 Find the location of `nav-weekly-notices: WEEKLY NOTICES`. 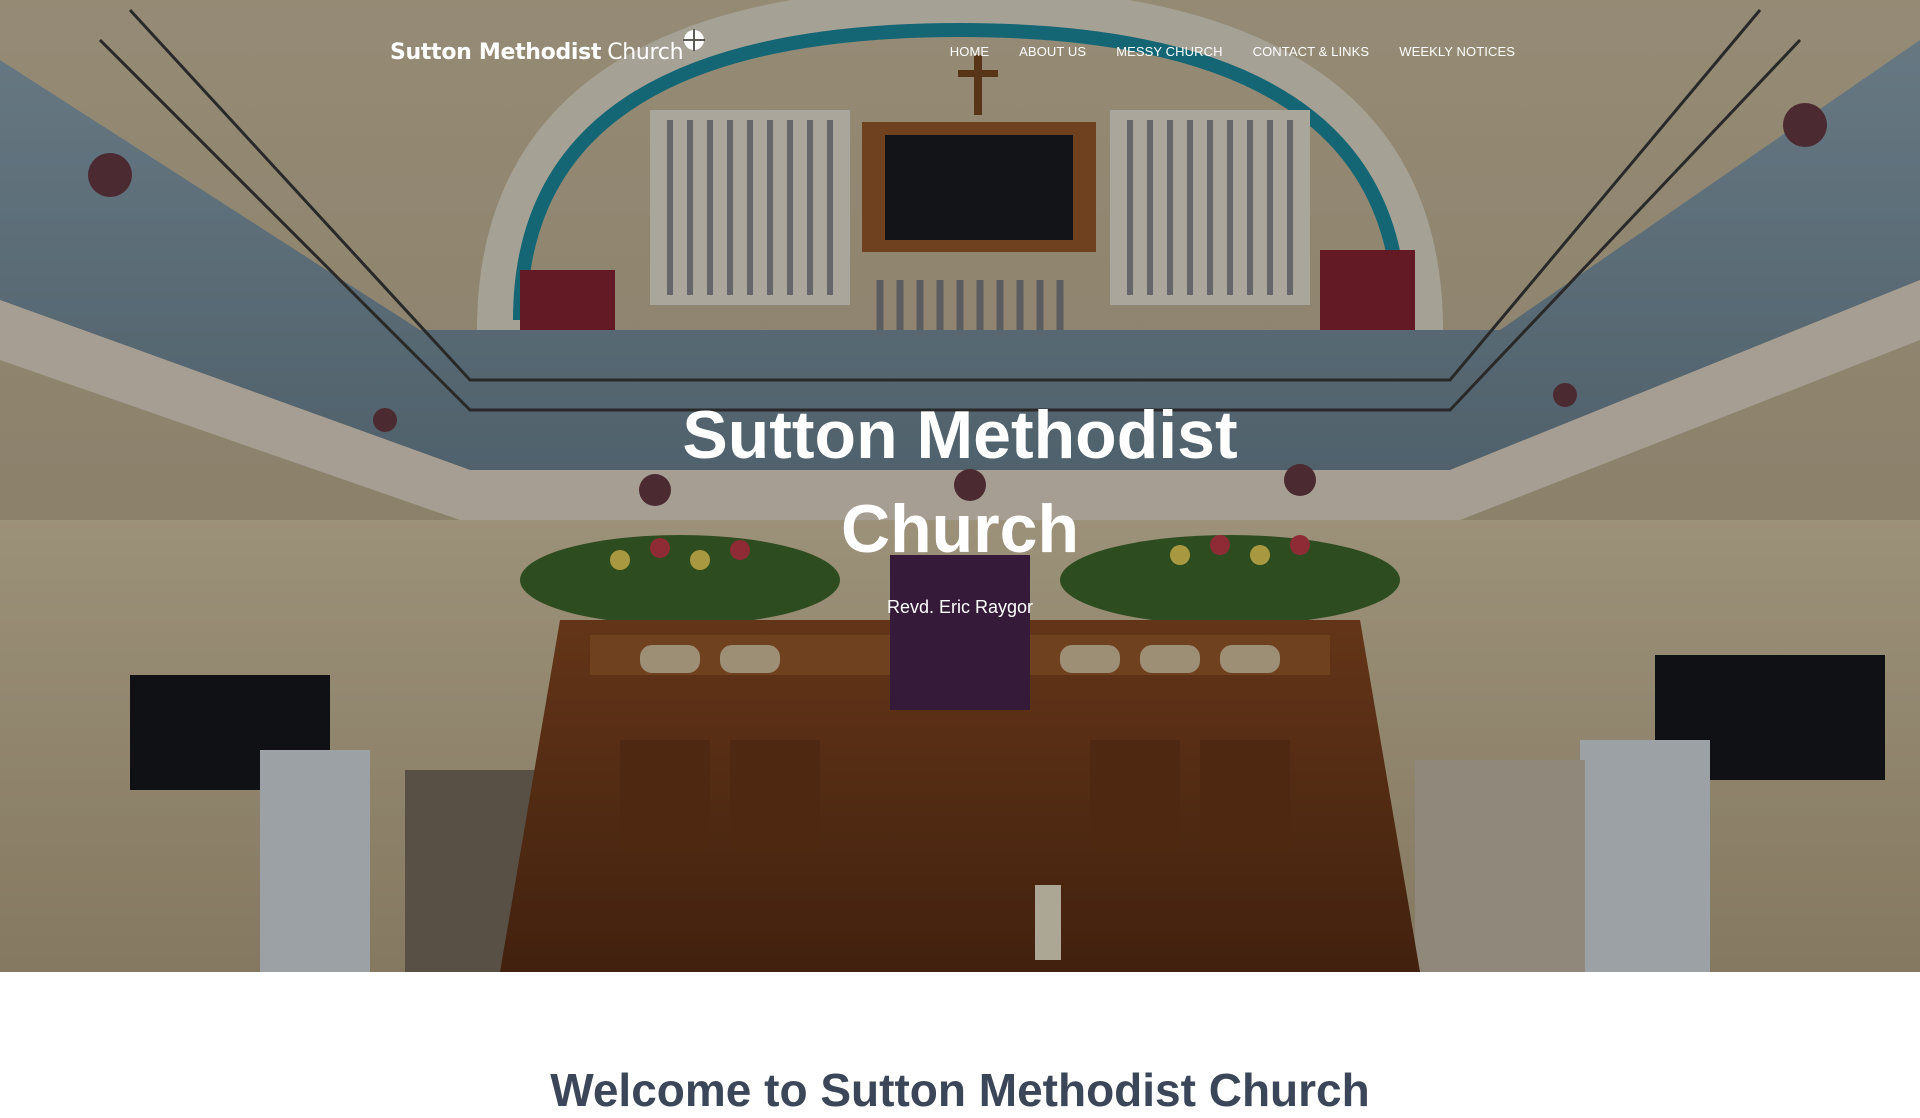

nav-weekly-notices: WEEKLY NOTICES is located at coordinates (1457, 51).